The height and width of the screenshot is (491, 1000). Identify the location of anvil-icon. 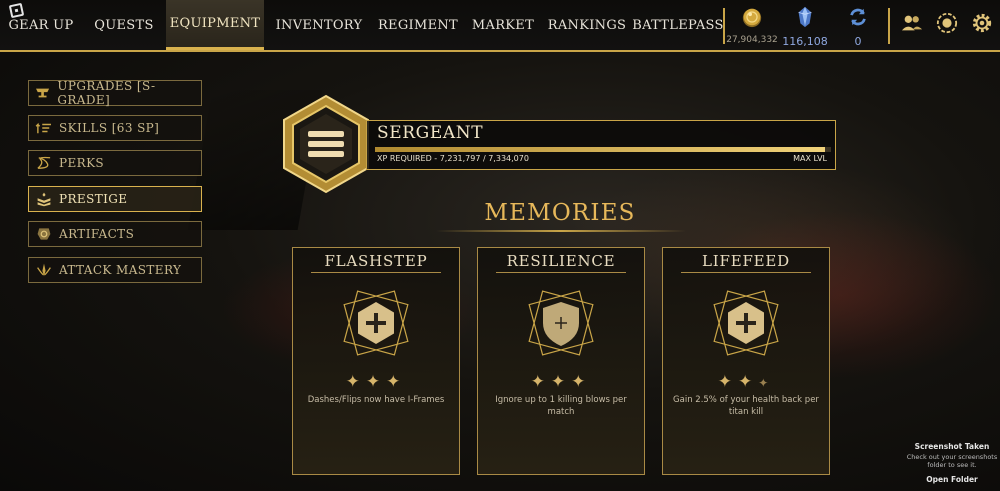
(43, 93).